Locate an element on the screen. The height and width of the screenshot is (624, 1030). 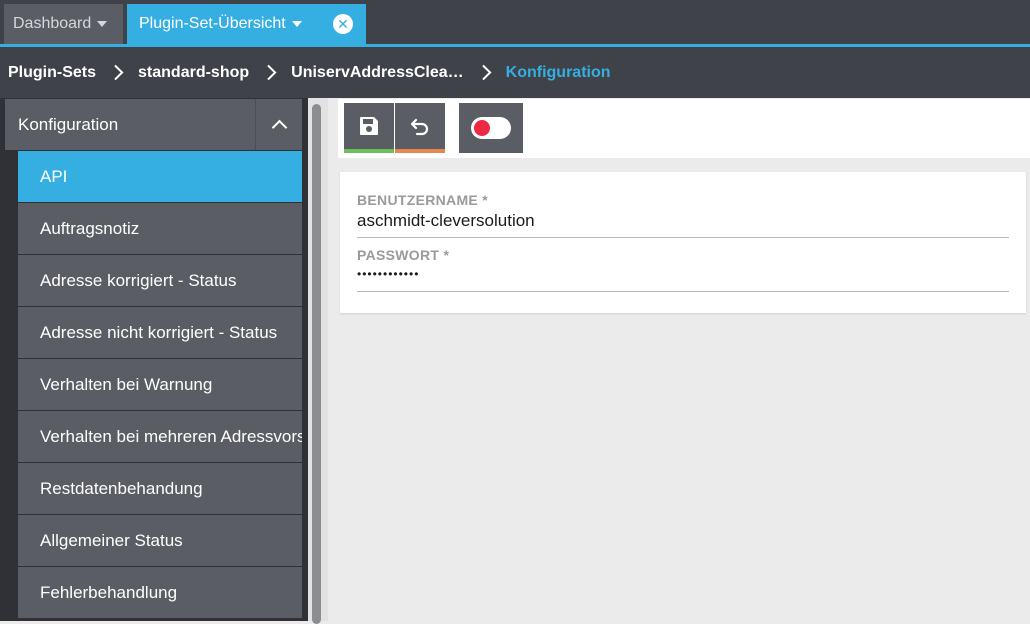
sidebar-item-allgemeiner-status: Allgemeiner Status is located at coordinates (160, 540).